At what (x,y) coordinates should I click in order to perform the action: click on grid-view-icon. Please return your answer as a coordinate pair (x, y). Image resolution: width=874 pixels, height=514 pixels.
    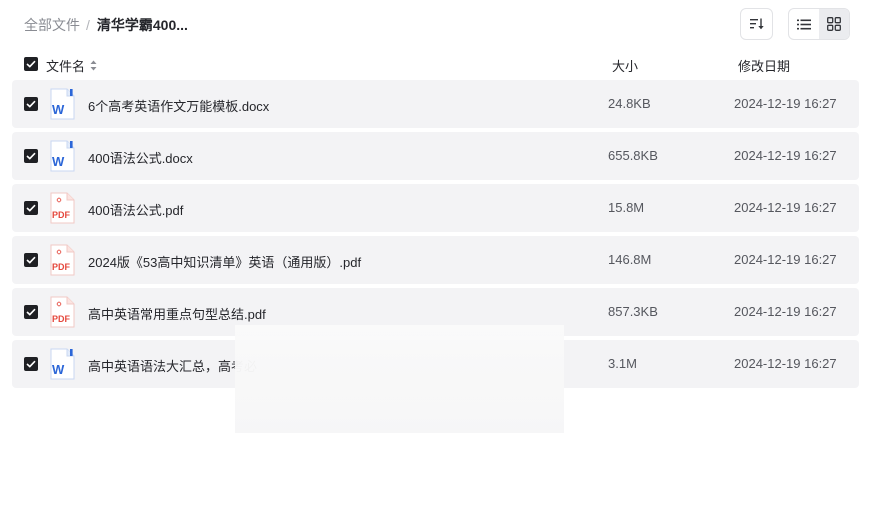
    Looking at the image, I should click on (834, 24).